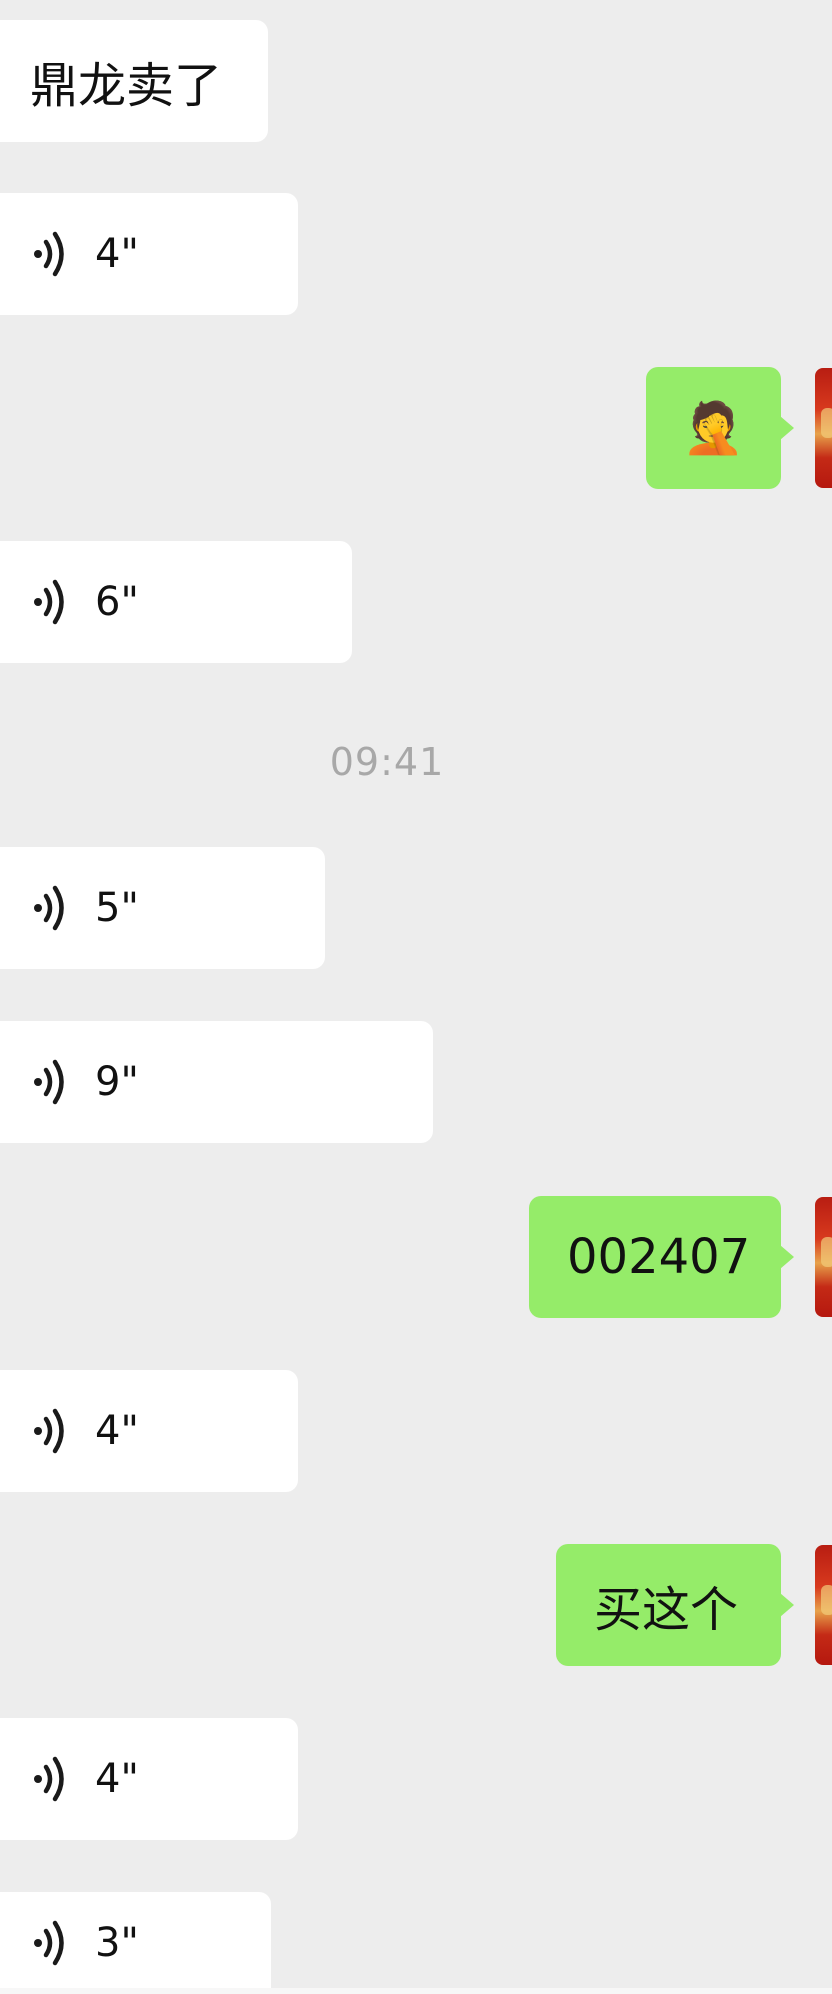 The image size is (832, 1994). I want to click on message-bubble-sent: 002407, so click(655, 1257).